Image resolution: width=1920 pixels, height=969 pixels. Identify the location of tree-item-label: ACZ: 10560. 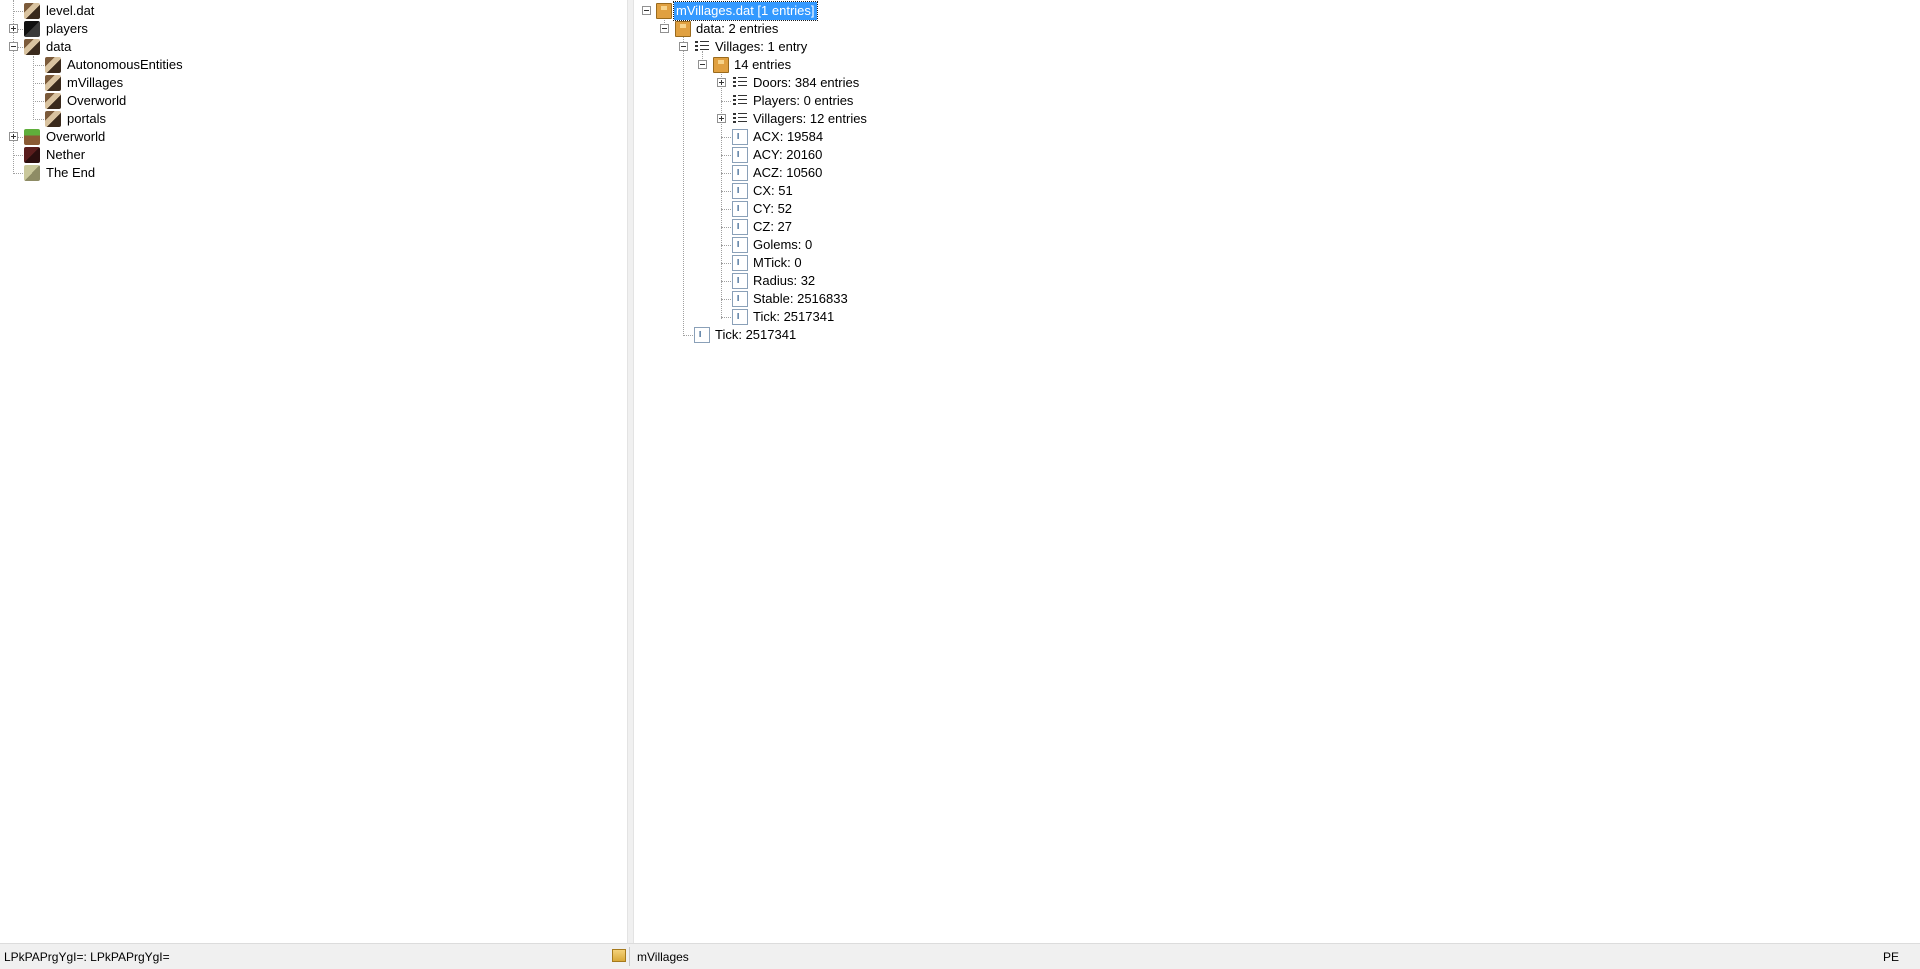
(788, 172).